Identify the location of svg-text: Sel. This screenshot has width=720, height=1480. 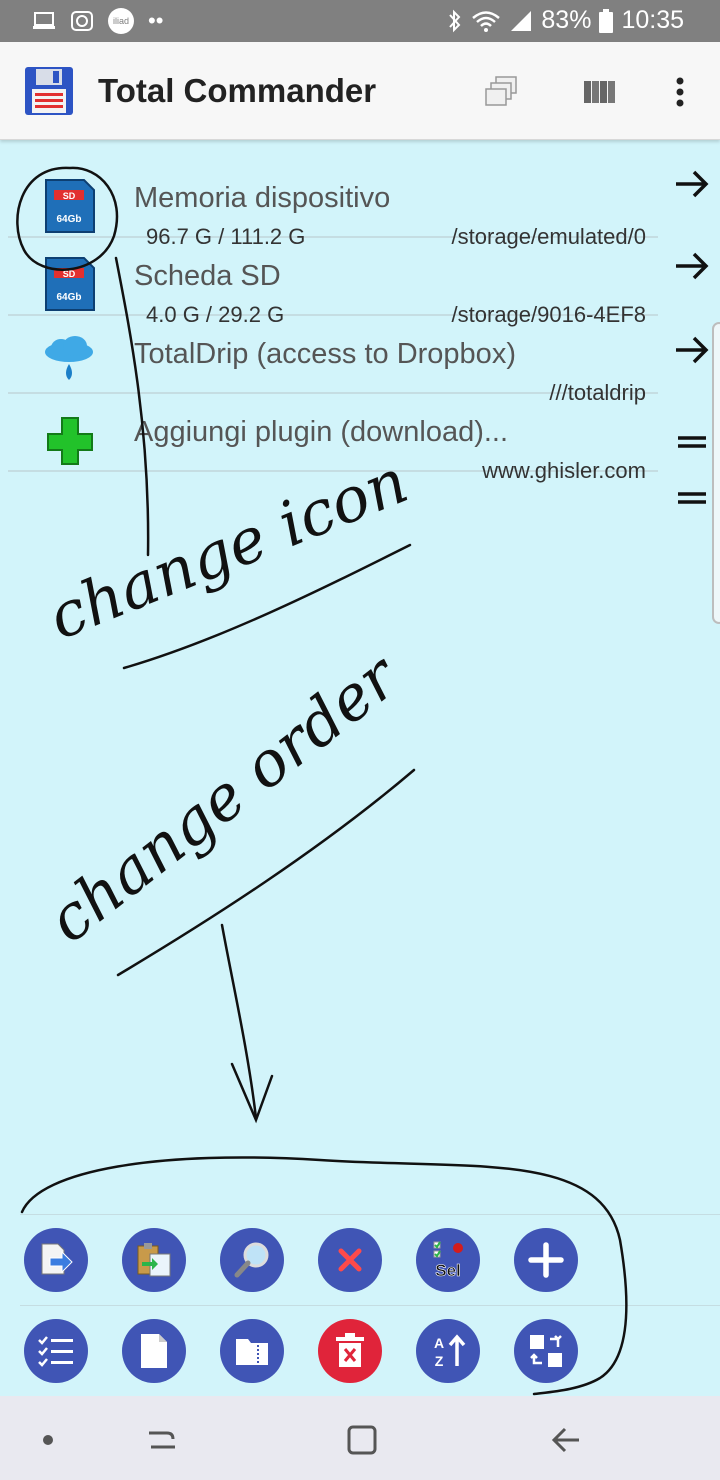
(448, 1270).